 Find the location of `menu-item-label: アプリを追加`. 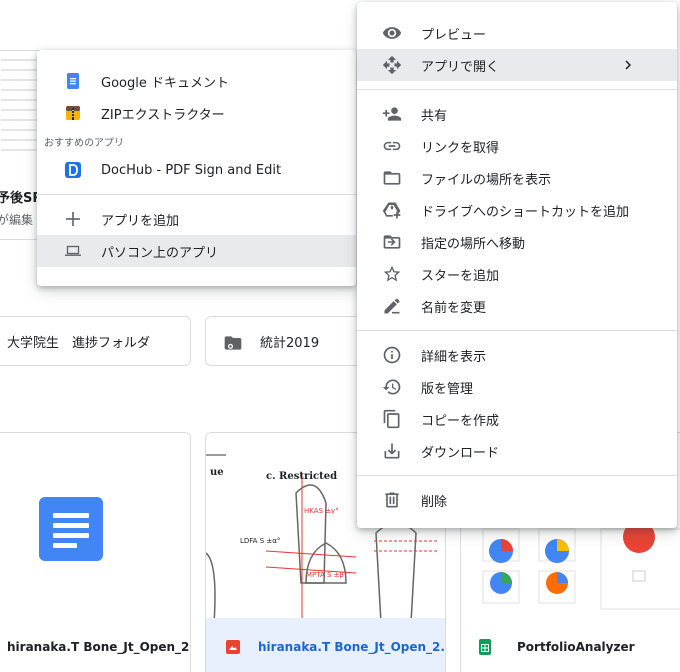

menu-item-label: アプリを追加 is located at coordinates (140, 221).